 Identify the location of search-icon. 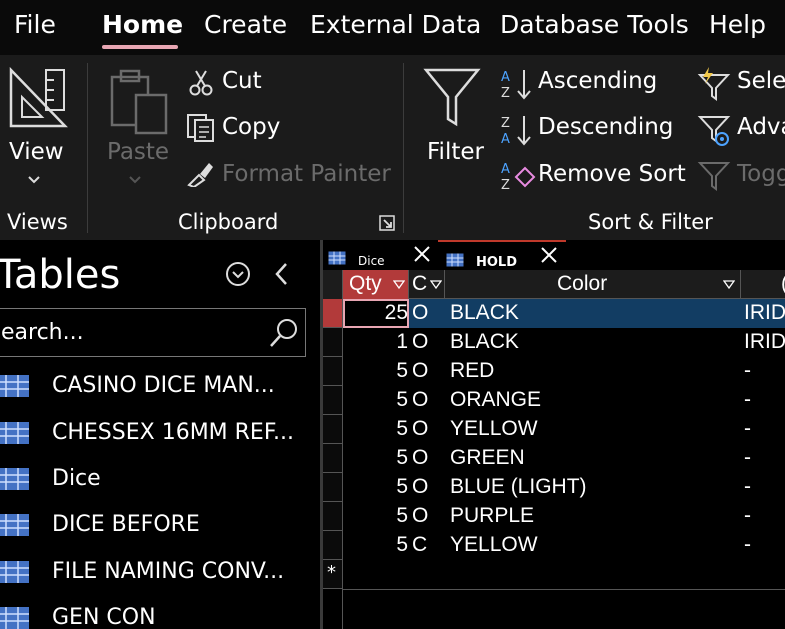
(284, 333).